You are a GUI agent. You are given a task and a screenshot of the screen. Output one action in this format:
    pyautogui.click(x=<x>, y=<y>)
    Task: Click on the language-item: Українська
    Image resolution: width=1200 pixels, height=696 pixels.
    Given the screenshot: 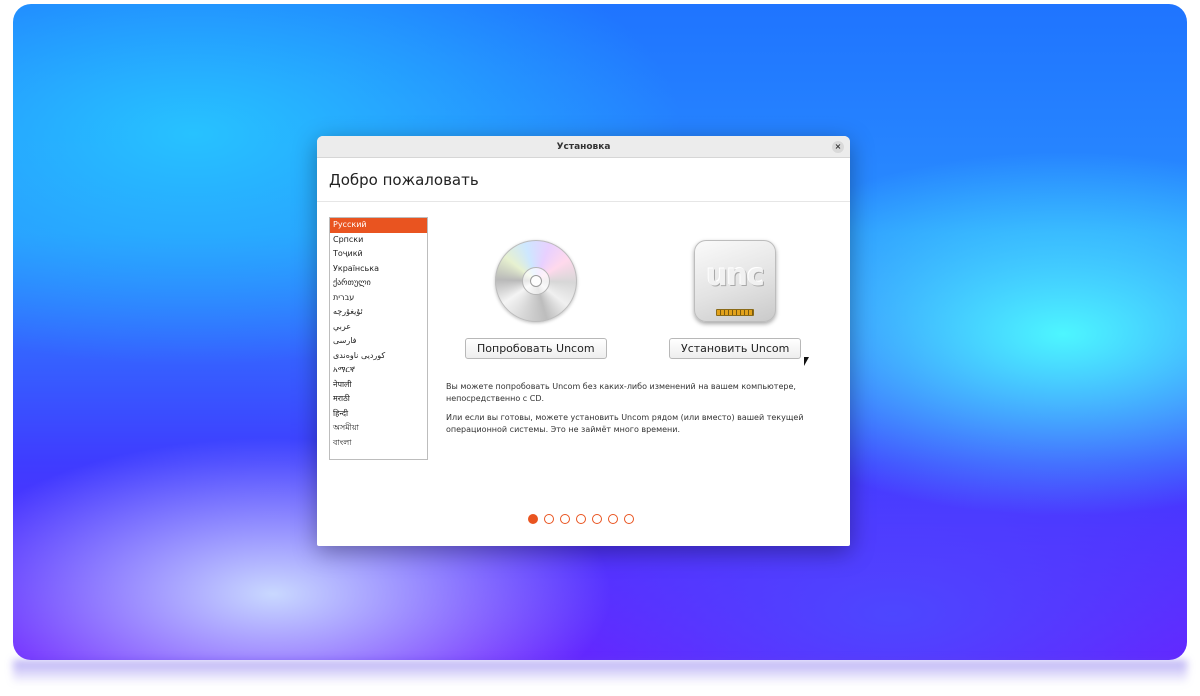 What is the action you would take?
    pyautogui.click(x=378, y=269)
    